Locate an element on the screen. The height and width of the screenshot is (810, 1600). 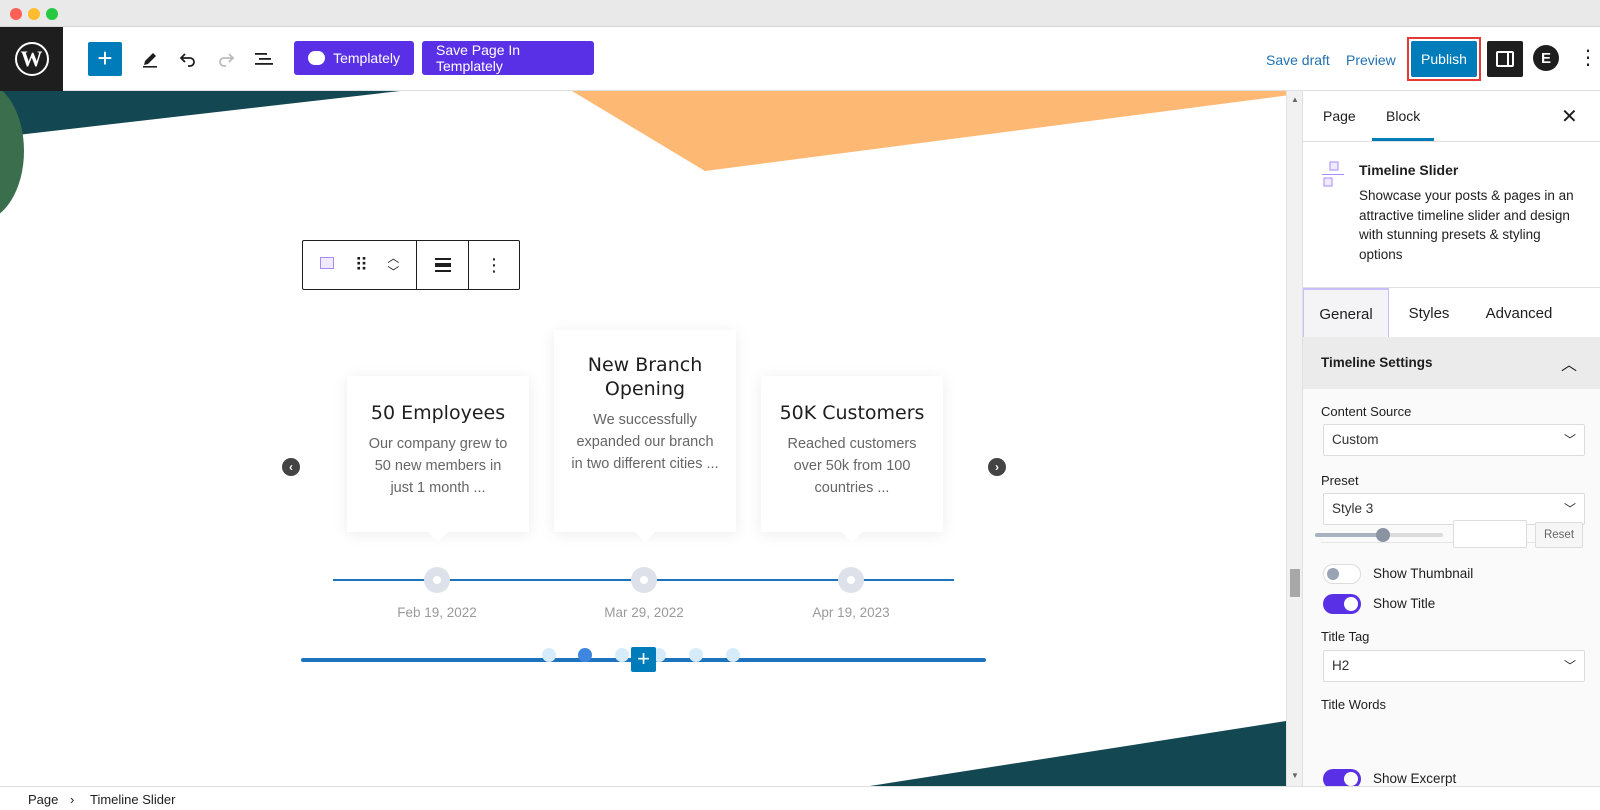
settings-panel-toggle is located at coordinates (1505, 59).